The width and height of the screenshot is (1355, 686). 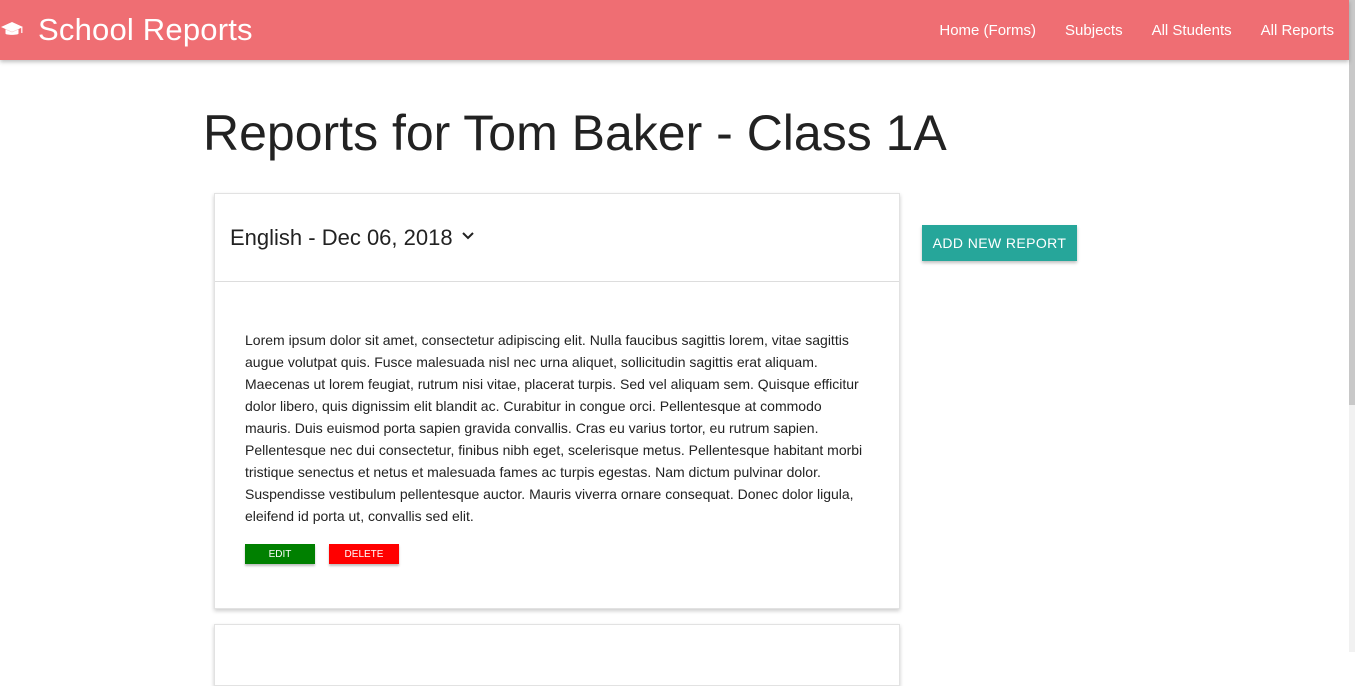 What do you see at coordinates (468, 236) in the screenshot?
I see `chevron-down-icon` at bounding box center [468, 236].